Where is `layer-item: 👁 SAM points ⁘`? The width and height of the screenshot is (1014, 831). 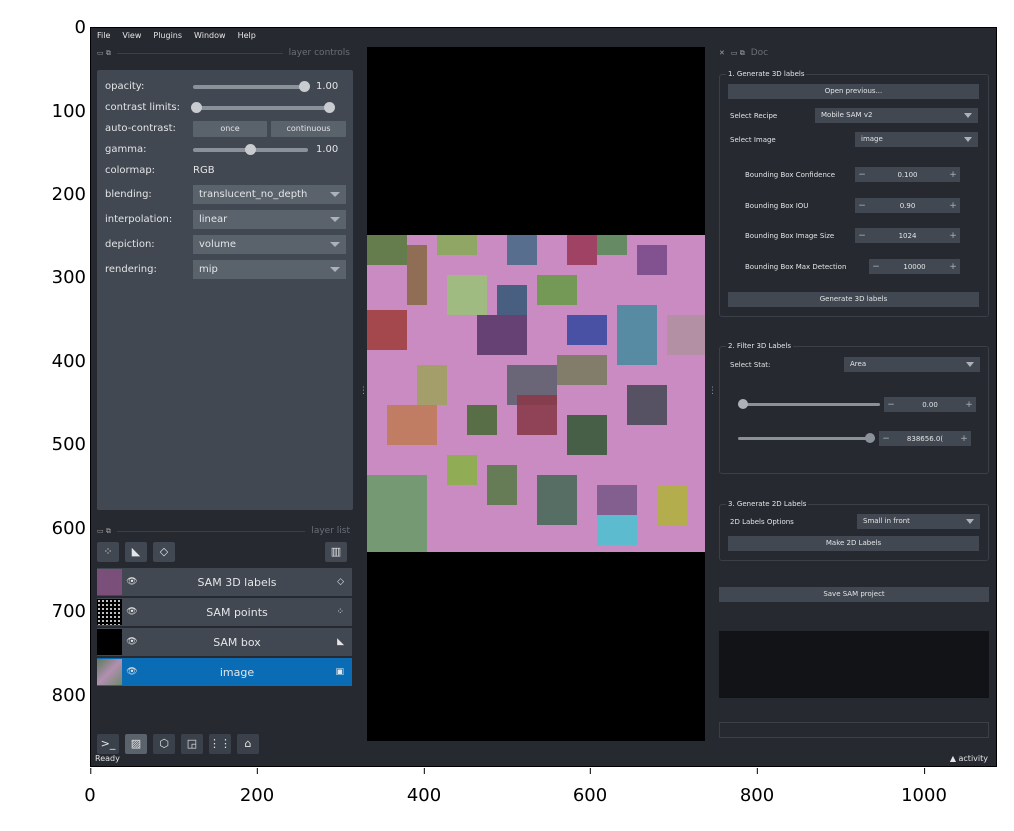
layer-item: 👁 SAM points ⁘ is located at coordinates (224, 612).